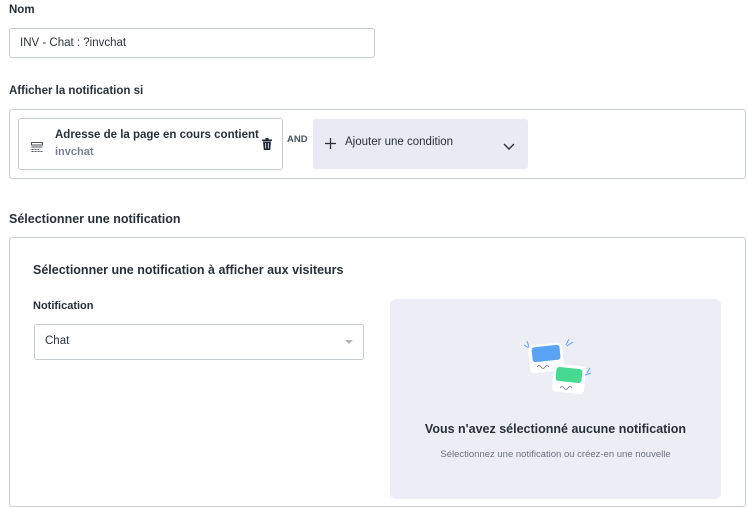 The width and height of the screenshot is (748, 507). I want to click on notification-field-label: Notification, so click(63, 306).